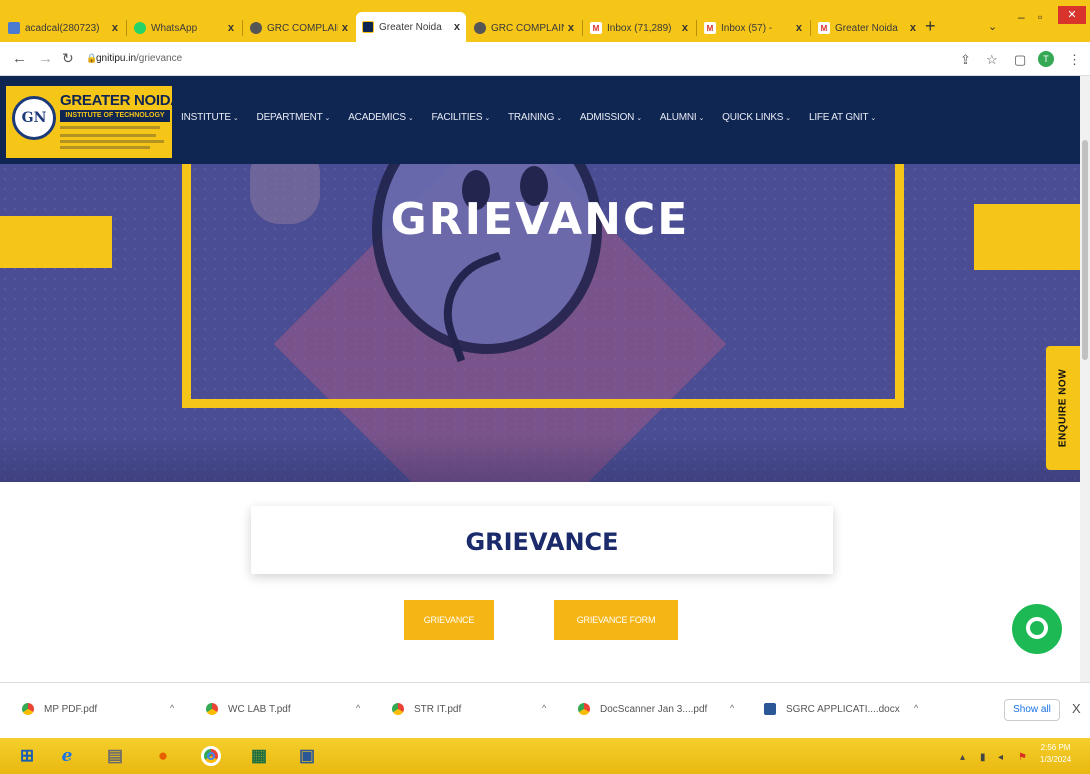 The image size is (1090, 774). I want to click on notification-icon: ⚑, so click(1022, 757).